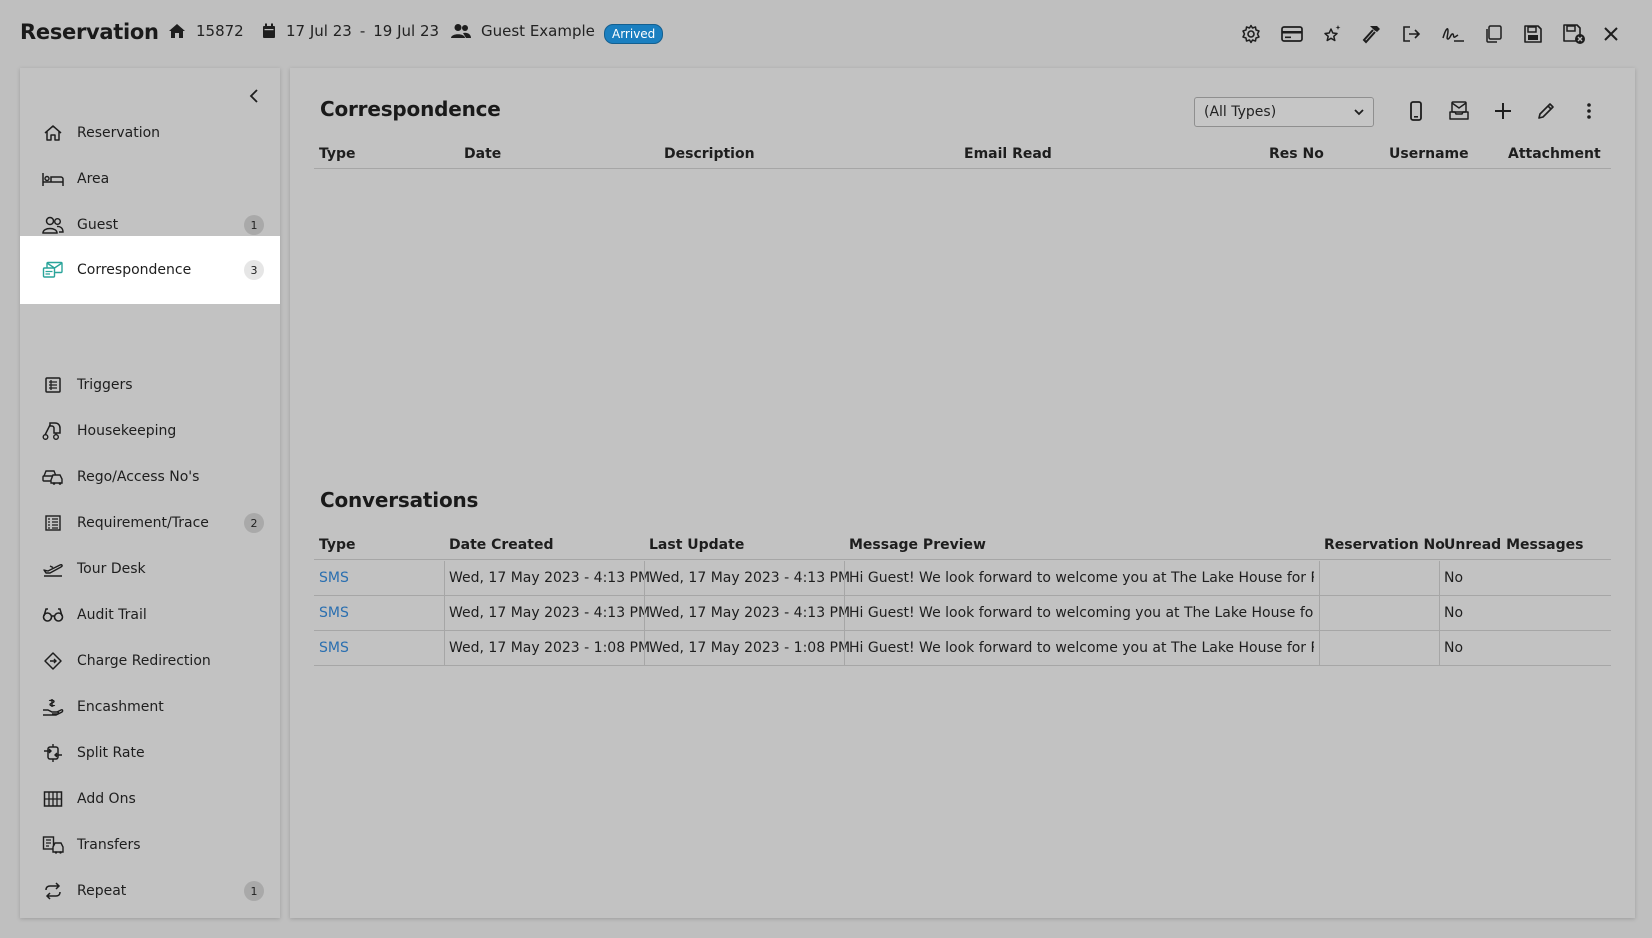 This screenshot has width=1652, height=938. Describe the element at coordinates (1513, 545) in the screenshot. I see `column-header: Unread Messages` at that location.